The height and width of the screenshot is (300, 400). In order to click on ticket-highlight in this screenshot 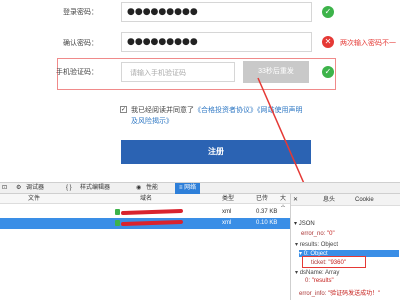, I will do `click(334, 262)`.